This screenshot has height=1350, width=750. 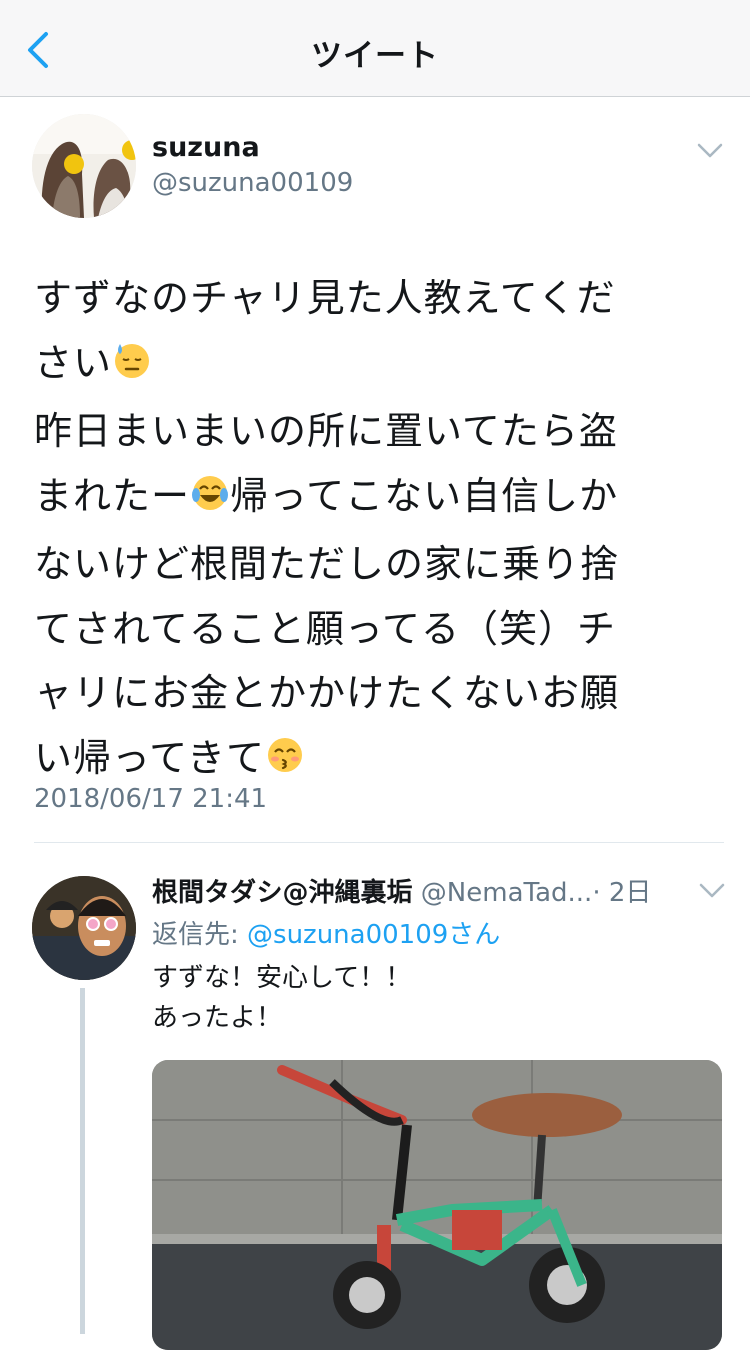 What do you see at coordinates (424, 495) in the screenshot?
I see `tweet-line: 帰ってこない自信しか` at bounding box center [424, 495].